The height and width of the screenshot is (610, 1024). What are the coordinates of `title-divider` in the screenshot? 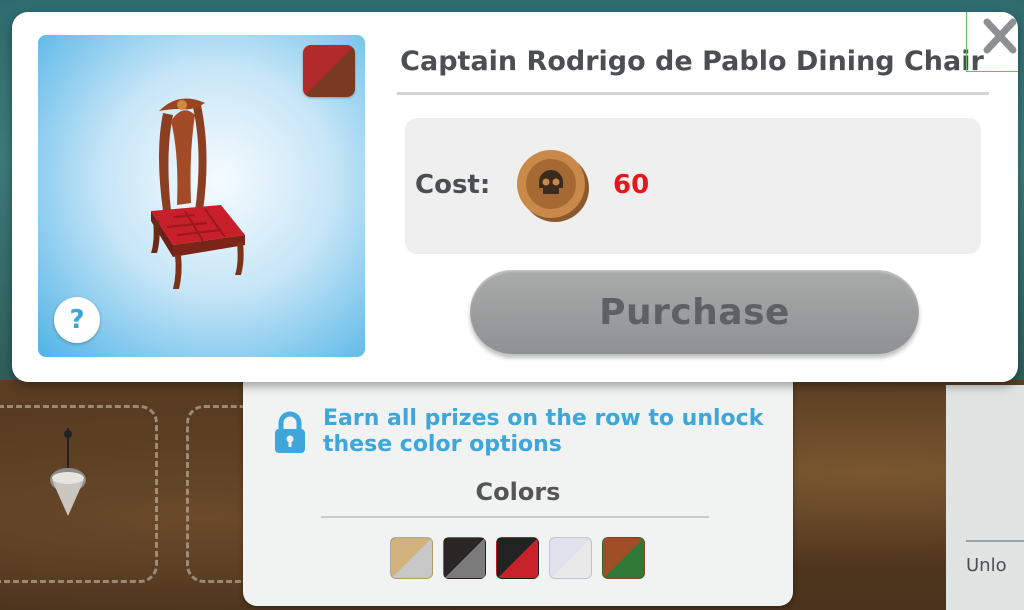 It's located at (693, 93).